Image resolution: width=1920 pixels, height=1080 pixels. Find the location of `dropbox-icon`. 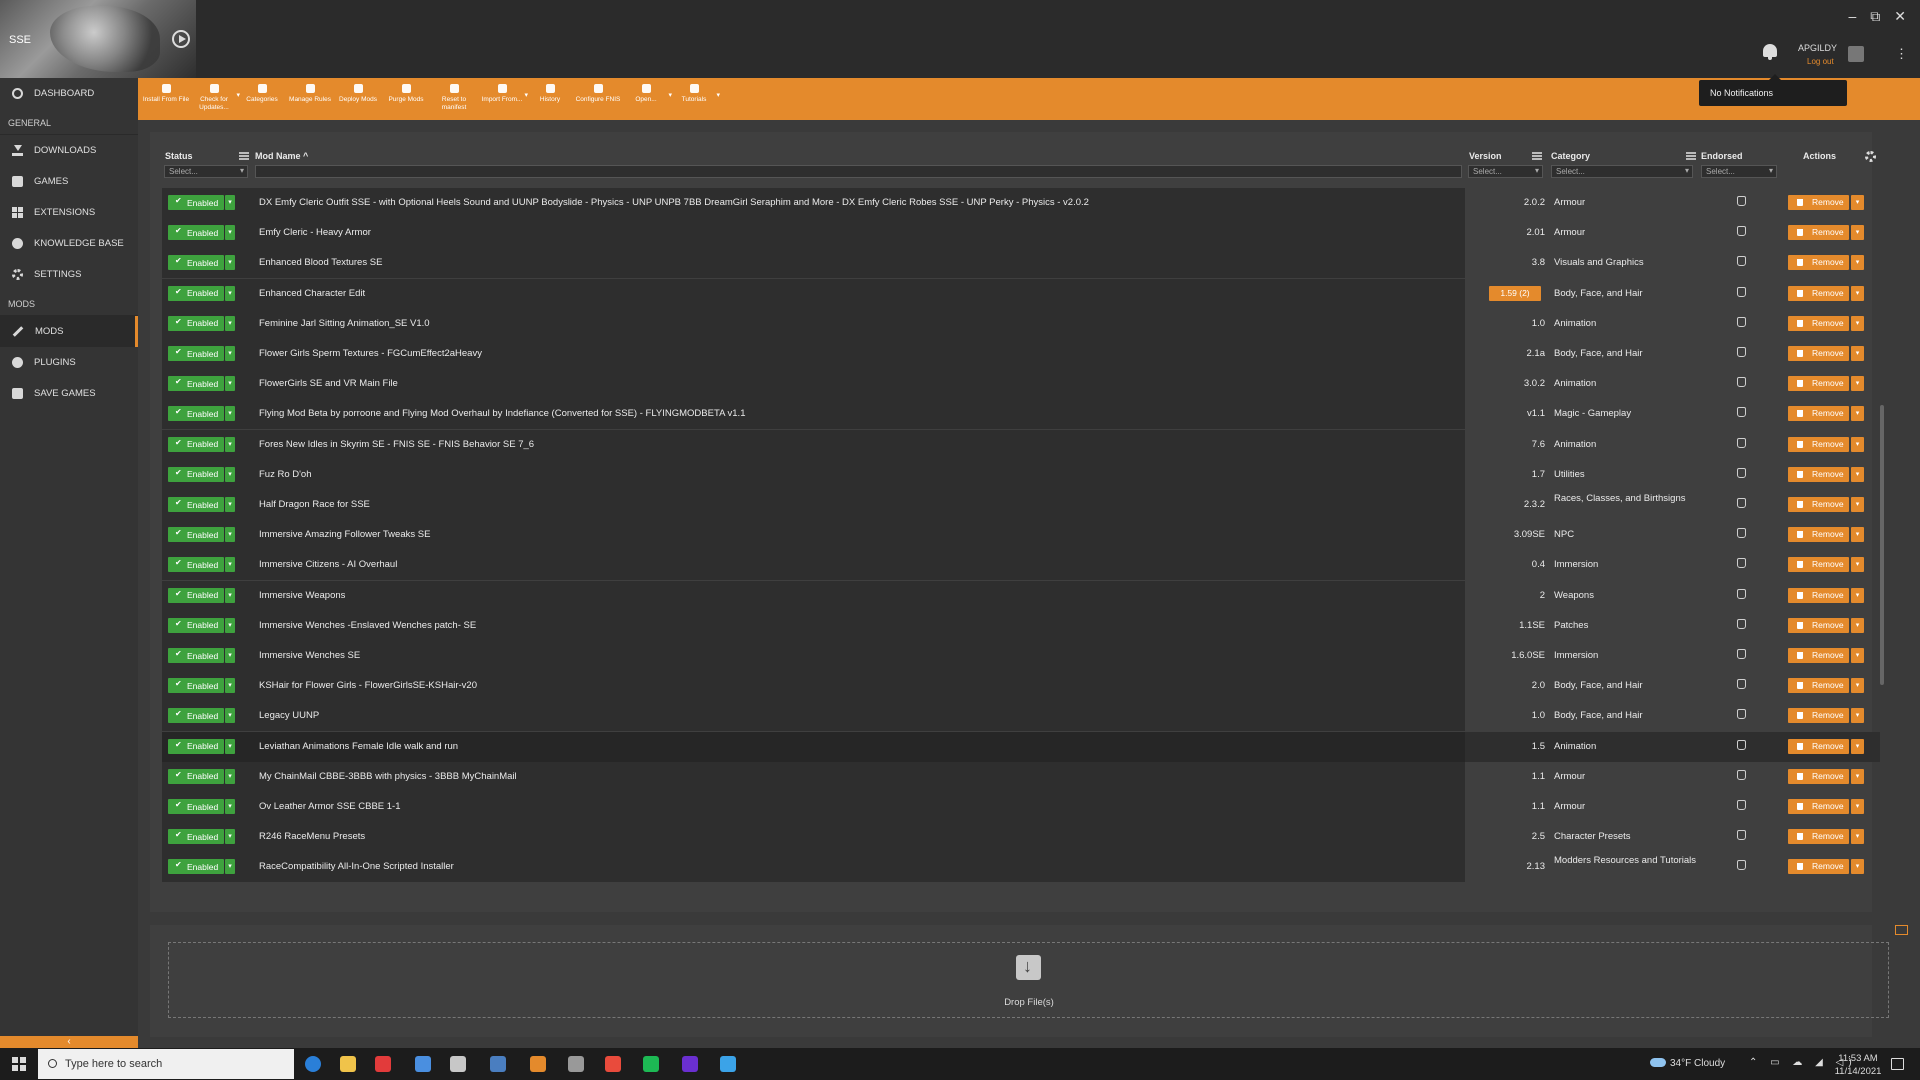

dropbox-icon is located at coordinates (498, 1064).